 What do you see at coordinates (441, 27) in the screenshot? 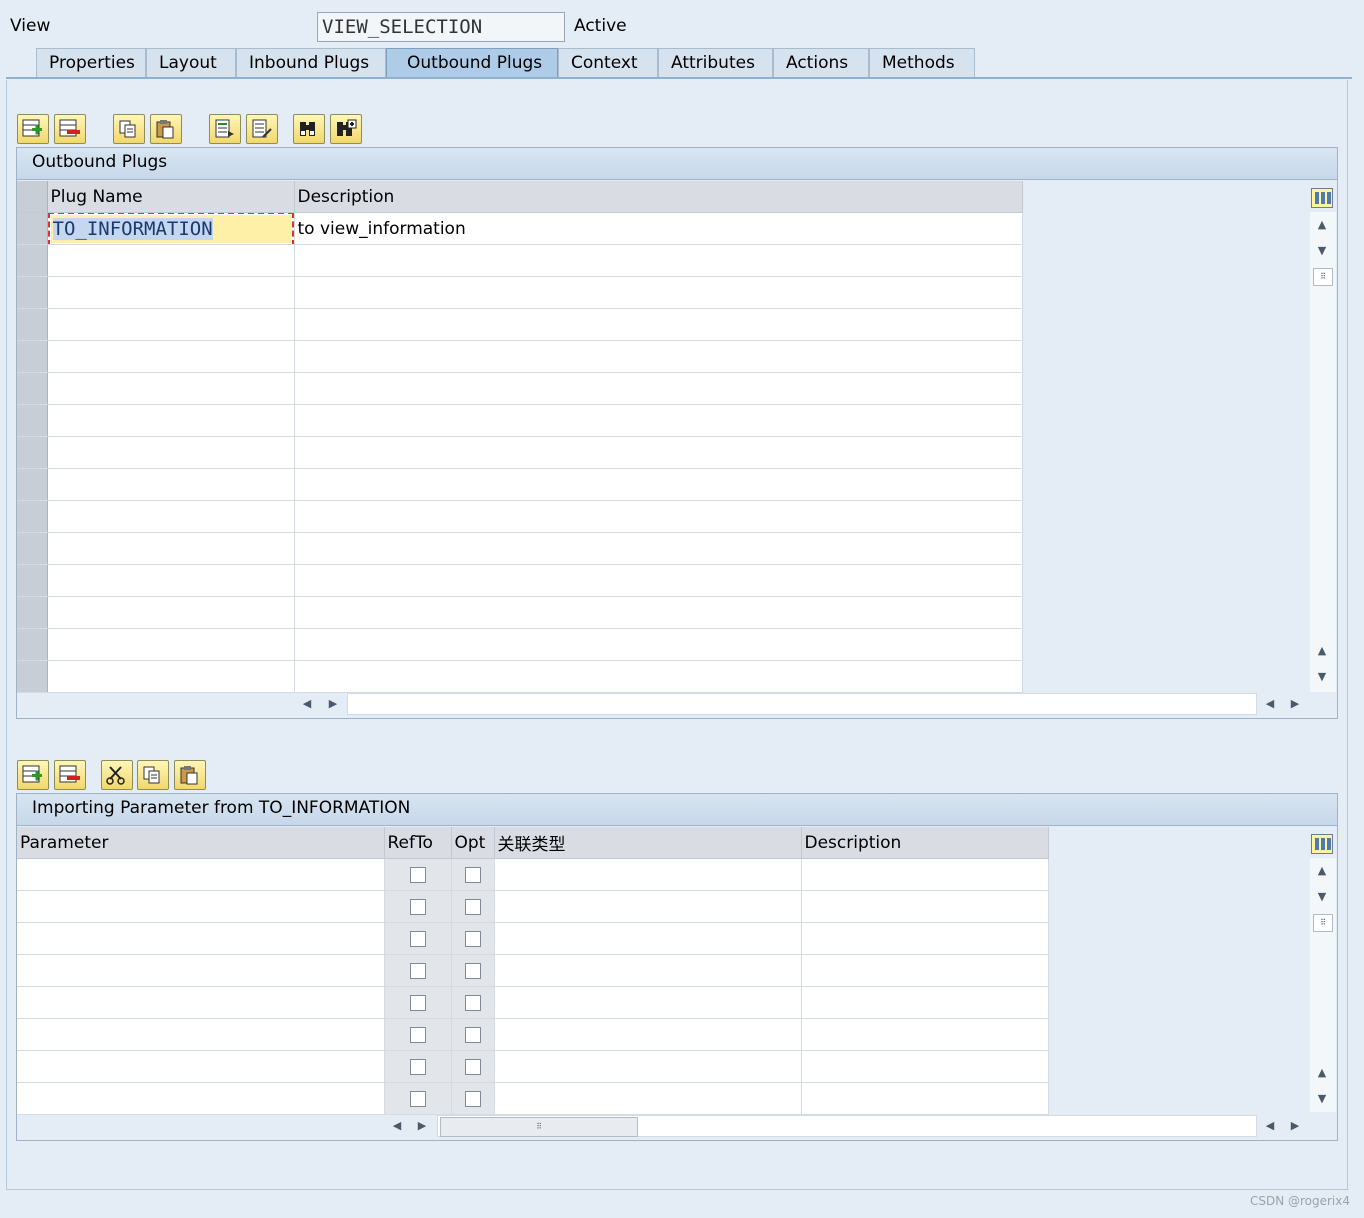
I see `view-name-field: VIEW_SELECTION` at bounding box center [441, 27].